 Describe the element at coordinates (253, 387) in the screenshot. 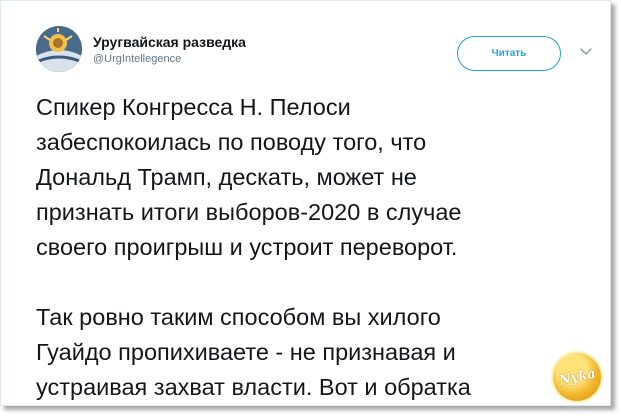

I see `tweet-line: устраивая захват власти. Вот и обратка` at that location.